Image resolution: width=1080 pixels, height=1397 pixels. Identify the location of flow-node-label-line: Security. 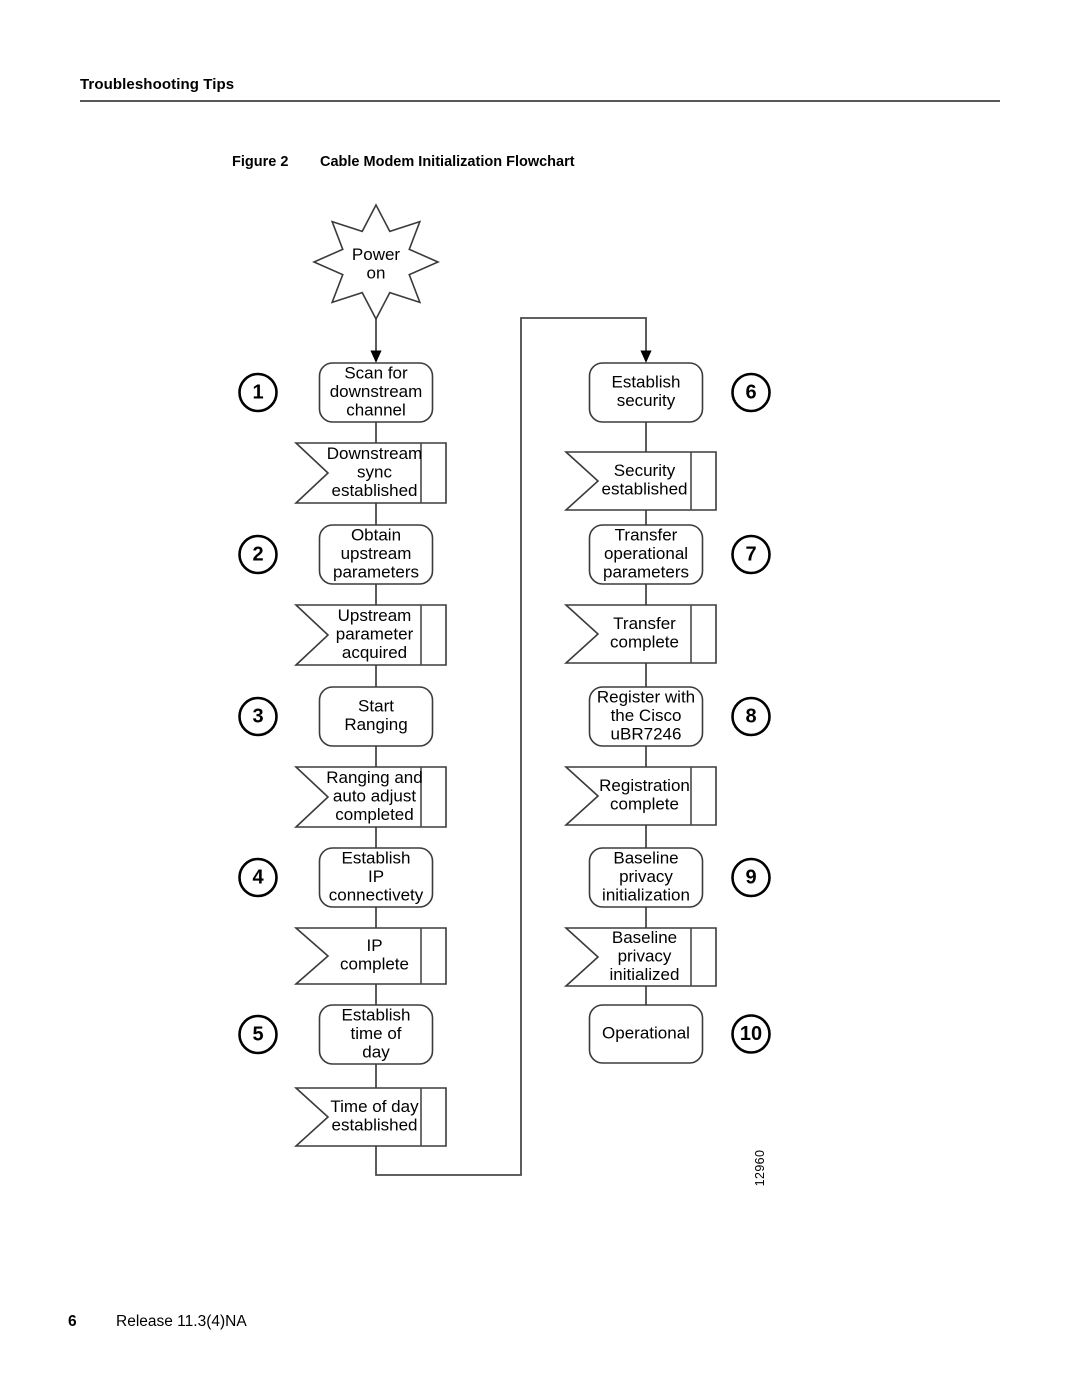
(645, 470).